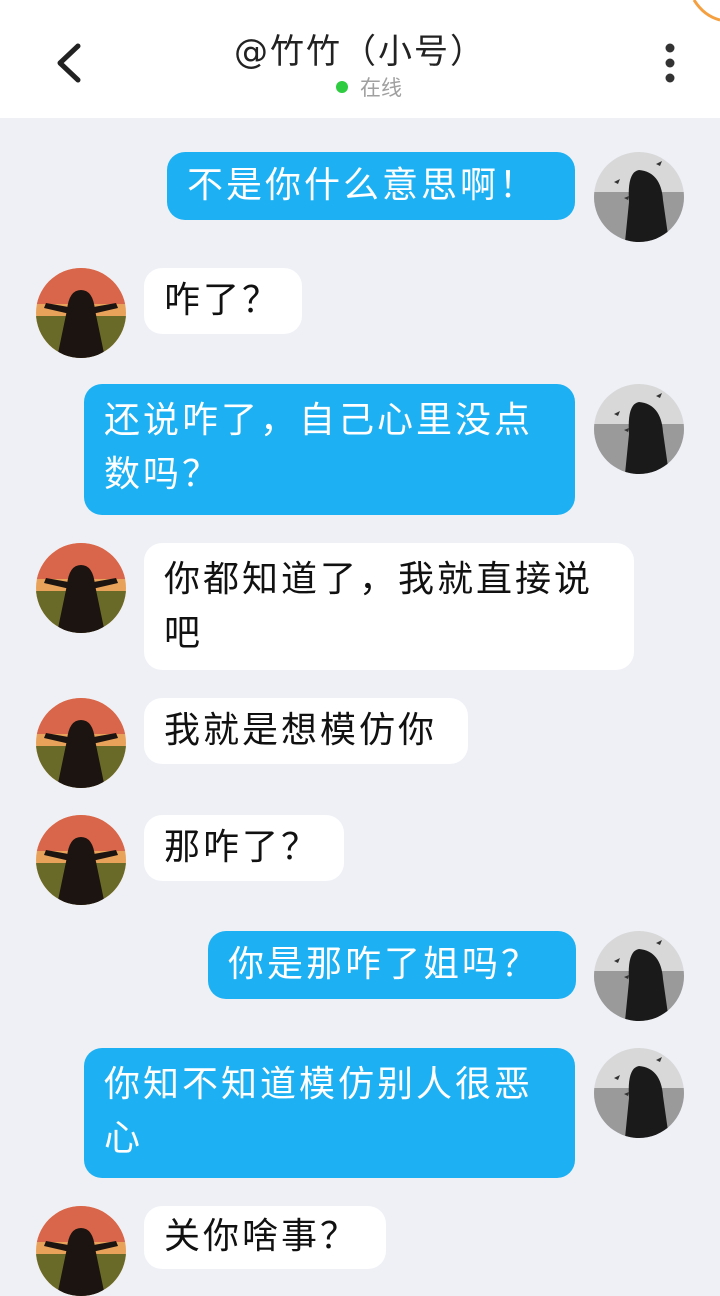 The height and width of the screenshot is (1296, 720). What do you see at coordinates (319, 1111) in the screenshot?
I see `message-text: 你知不知道模仿别人很恶心` at bounding box center [319, 1111].